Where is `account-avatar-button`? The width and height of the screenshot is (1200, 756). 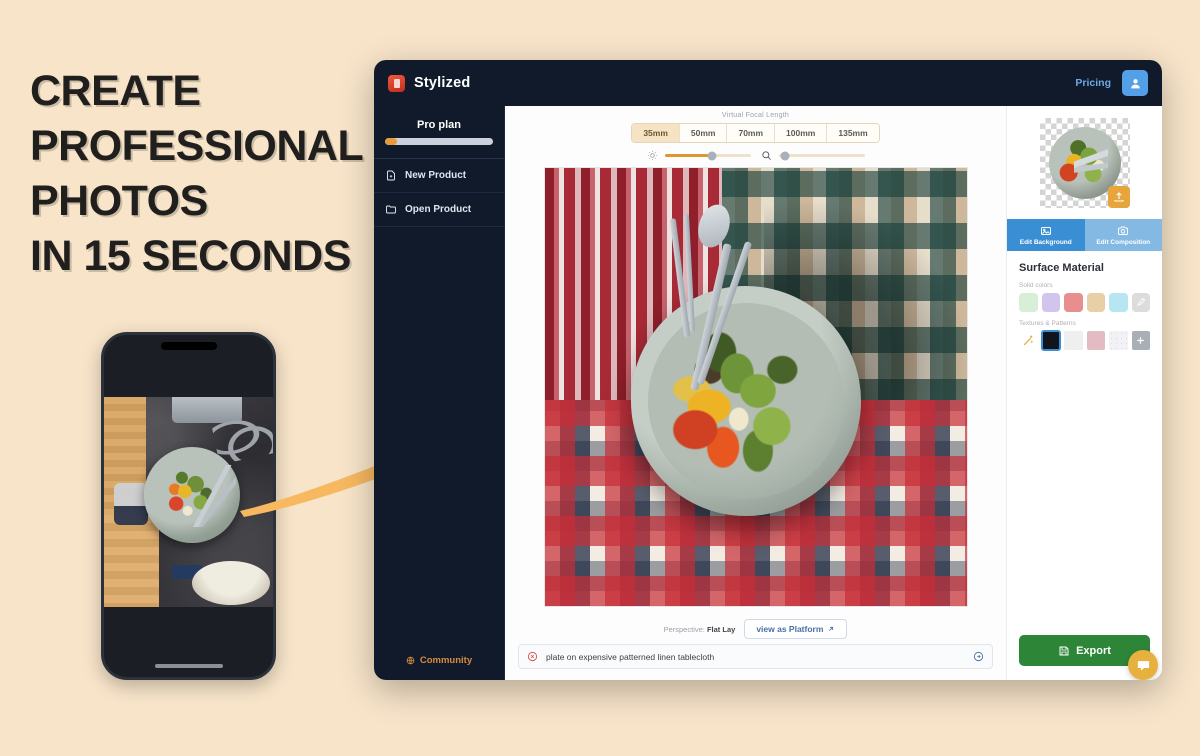 account-avatar-button is located at coordinates (1135, 83).